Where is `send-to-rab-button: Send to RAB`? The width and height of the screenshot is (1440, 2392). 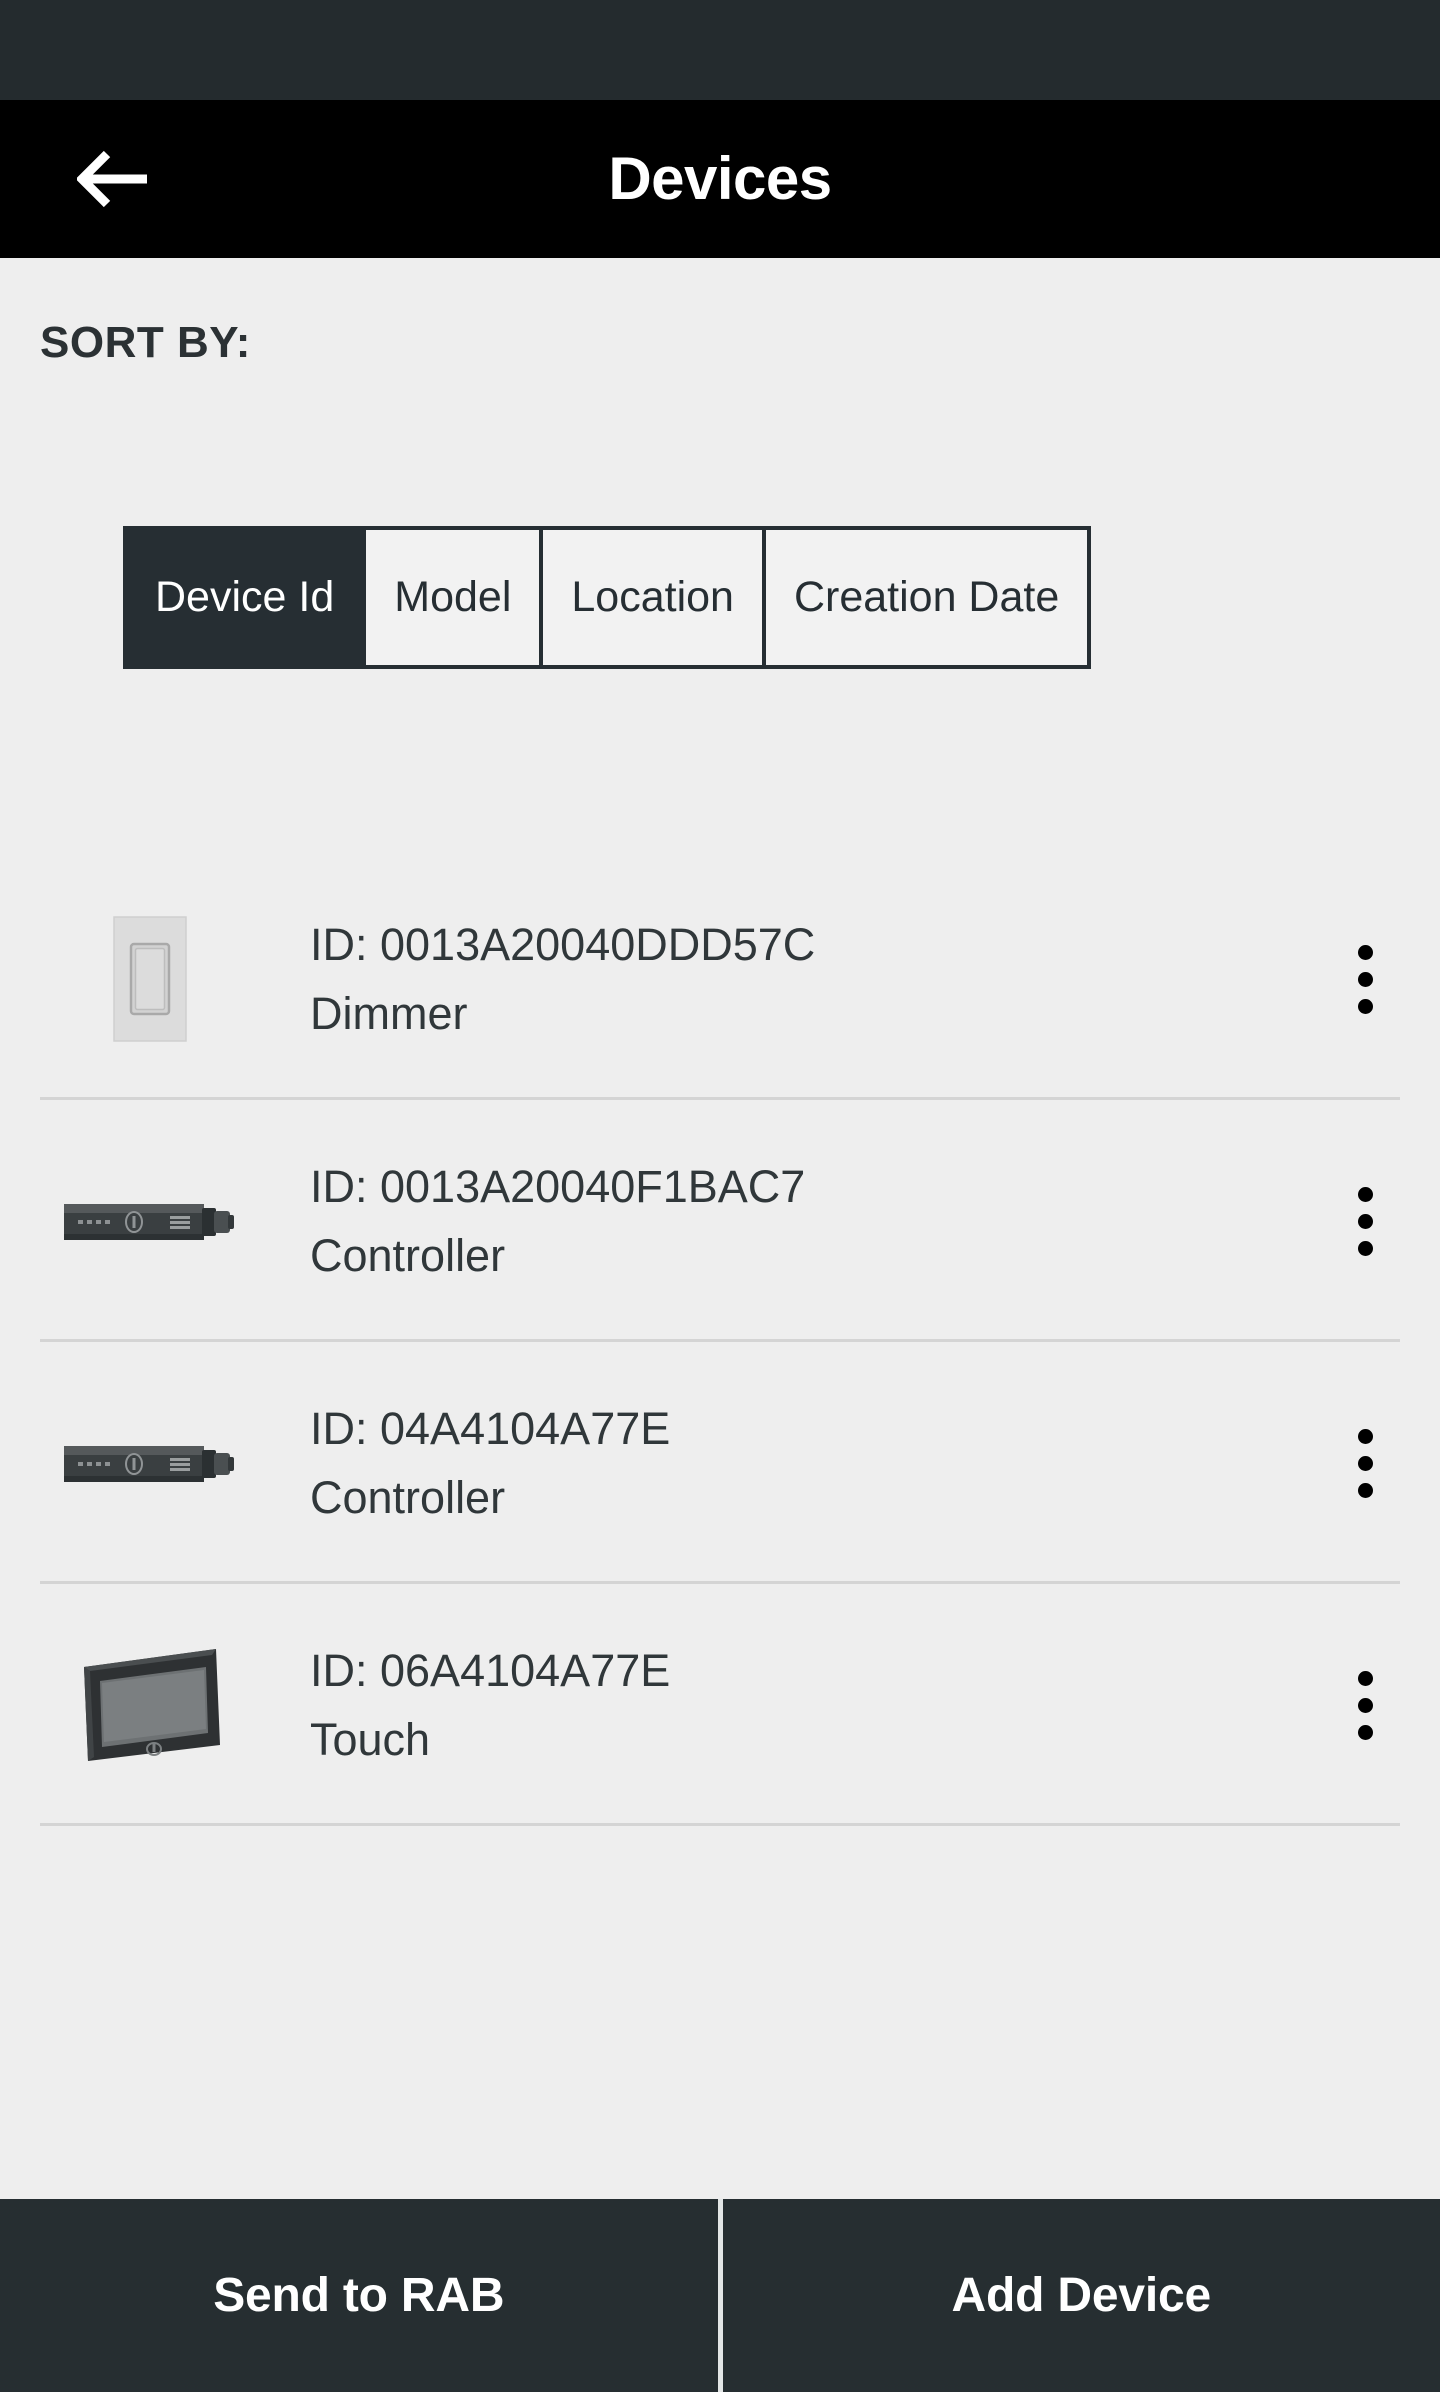 send-to-rab-button: Send to RAB is located at coordinates (359, 2295).